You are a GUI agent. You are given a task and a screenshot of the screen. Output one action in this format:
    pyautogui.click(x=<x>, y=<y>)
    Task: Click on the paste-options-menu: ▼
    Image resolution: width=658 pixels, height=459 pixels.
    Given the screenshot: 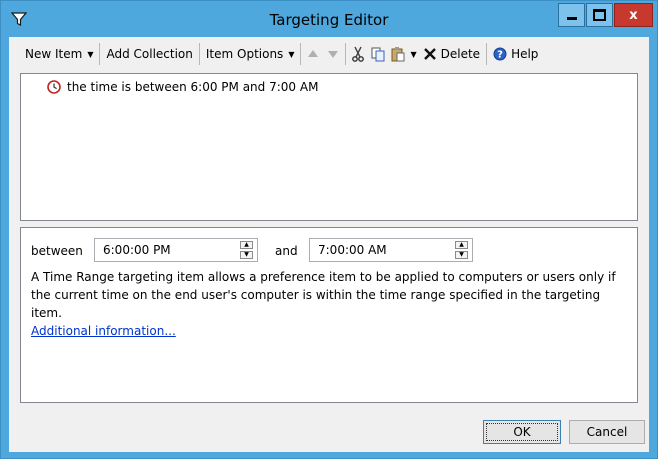 What is the action you would take?
    pyautogui.click(x=413, y=54)
    